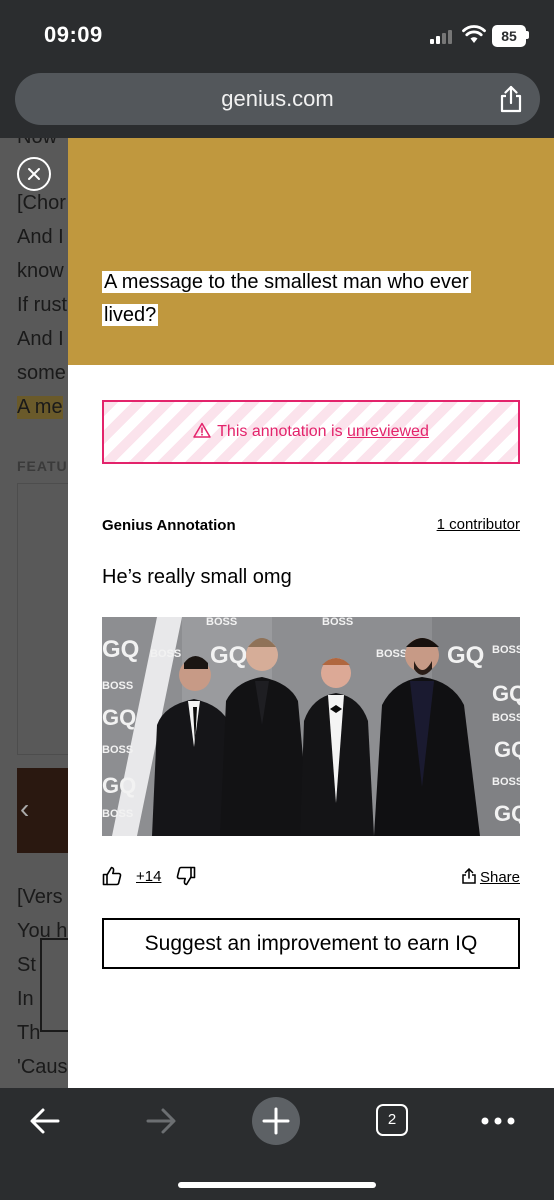 The height and width of the screenshot is (1200, 554). I want to click on lyric-line: If rust, so click(42, 305).